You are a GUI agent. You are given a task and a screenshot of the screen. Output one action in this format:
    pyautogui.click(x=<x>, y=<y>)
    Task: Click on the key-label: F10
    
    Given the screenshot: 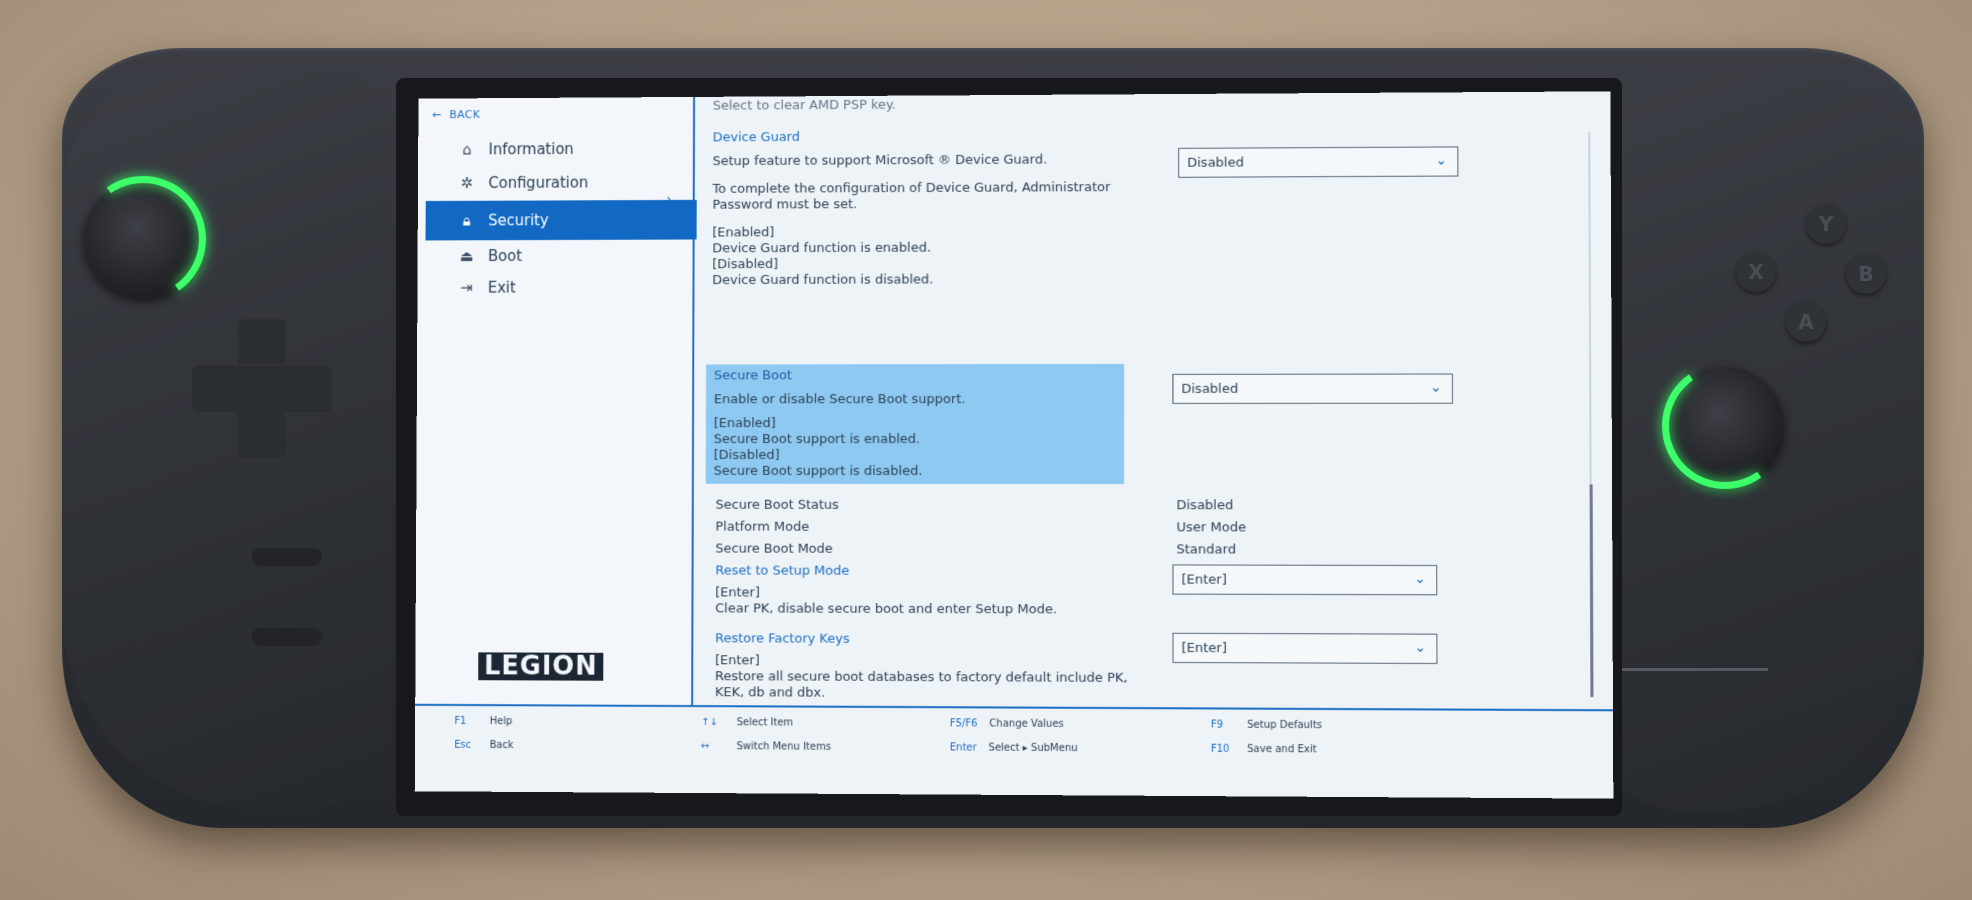 What is the action you would take?
    pyautogui.click(x=1223, y=749)
    